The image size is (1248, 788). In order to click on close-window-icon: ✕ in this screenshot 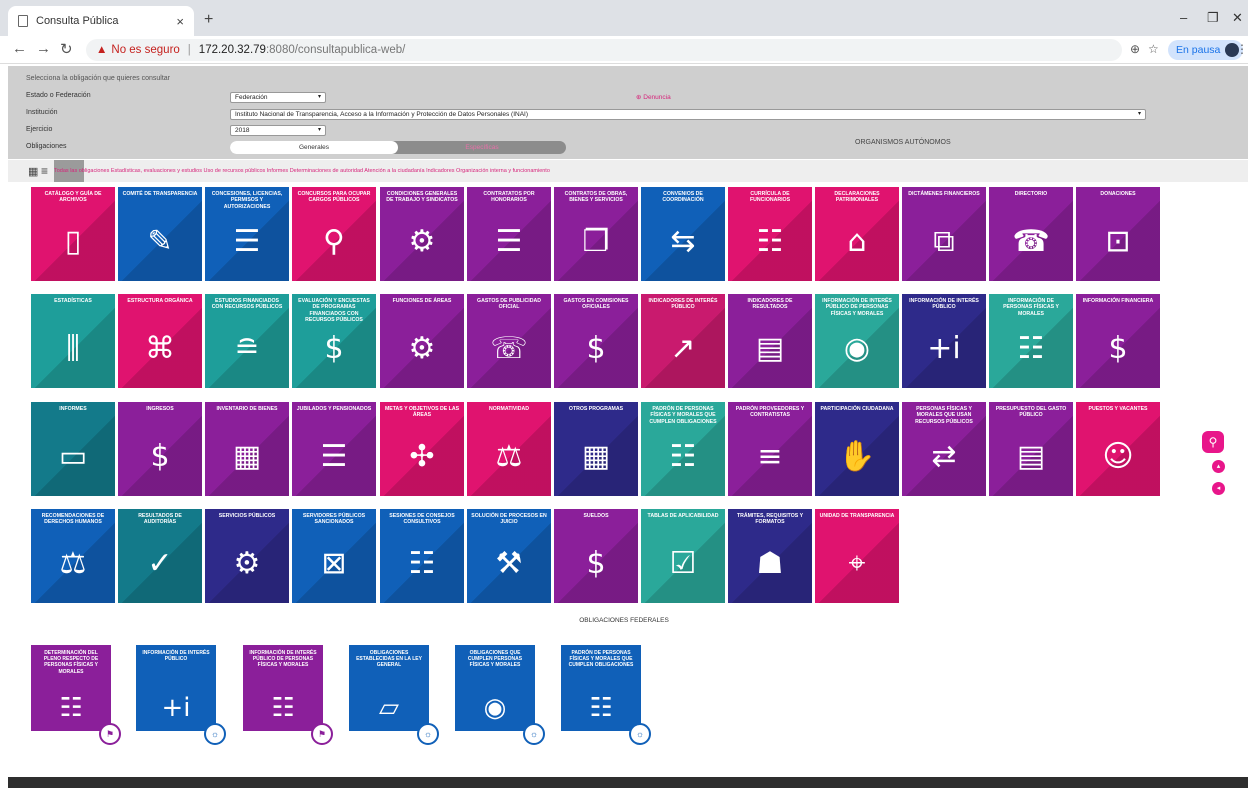, I will do `click(1237, 18)`.